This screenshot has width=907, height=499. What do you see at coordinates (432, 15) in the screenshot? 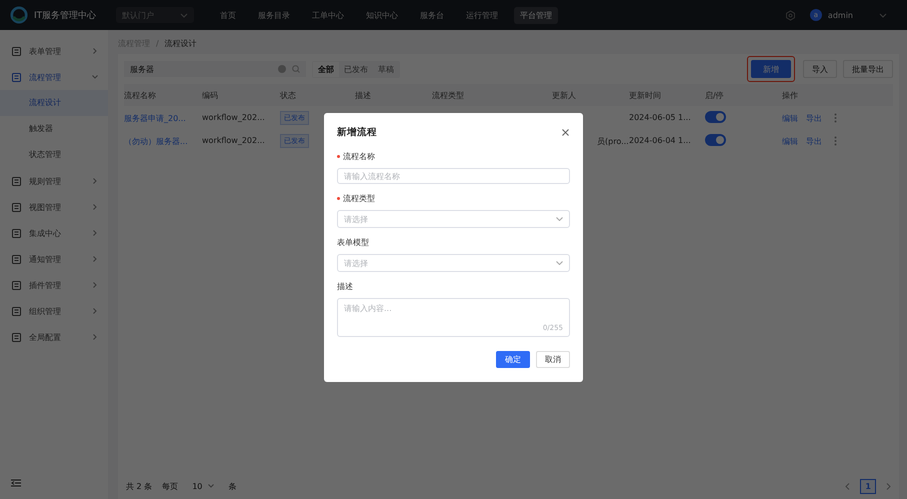
I see `nav-tab: 服务台` at bounding box center [432, 15].